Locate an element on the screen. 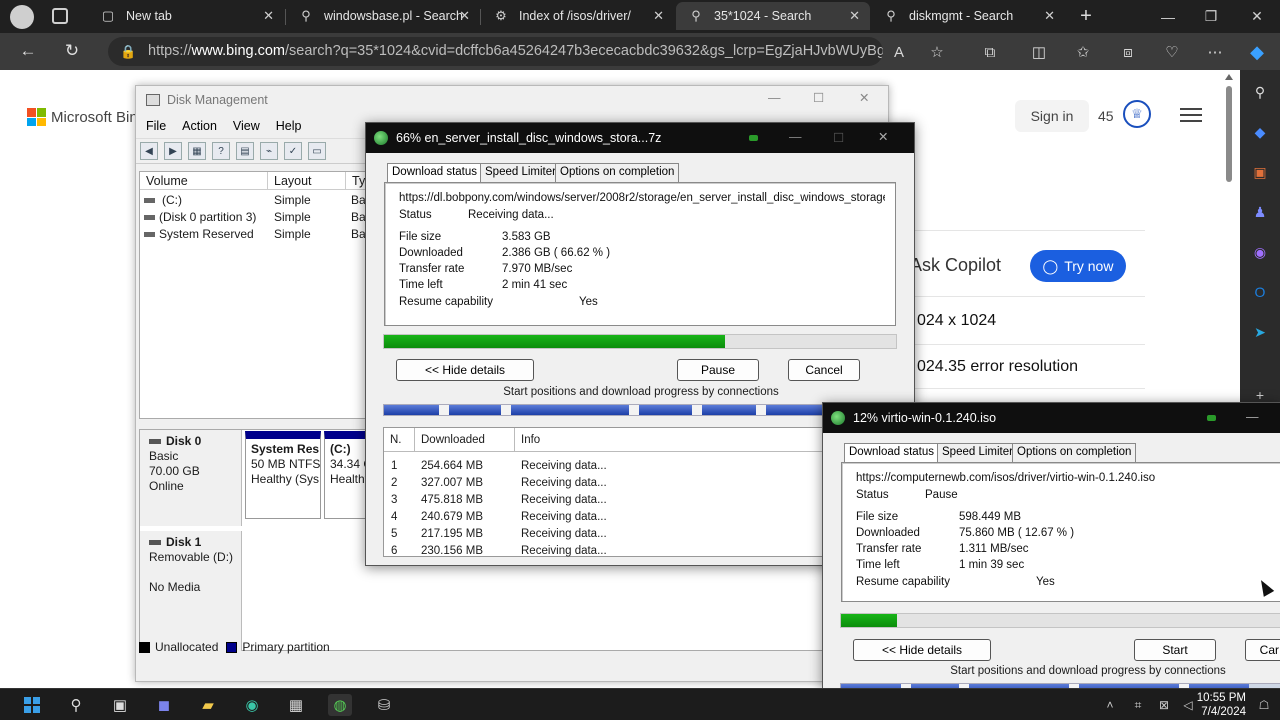 This screenshot has height=720, width=1280. menu-view: View is located at coordinates (246, 126).